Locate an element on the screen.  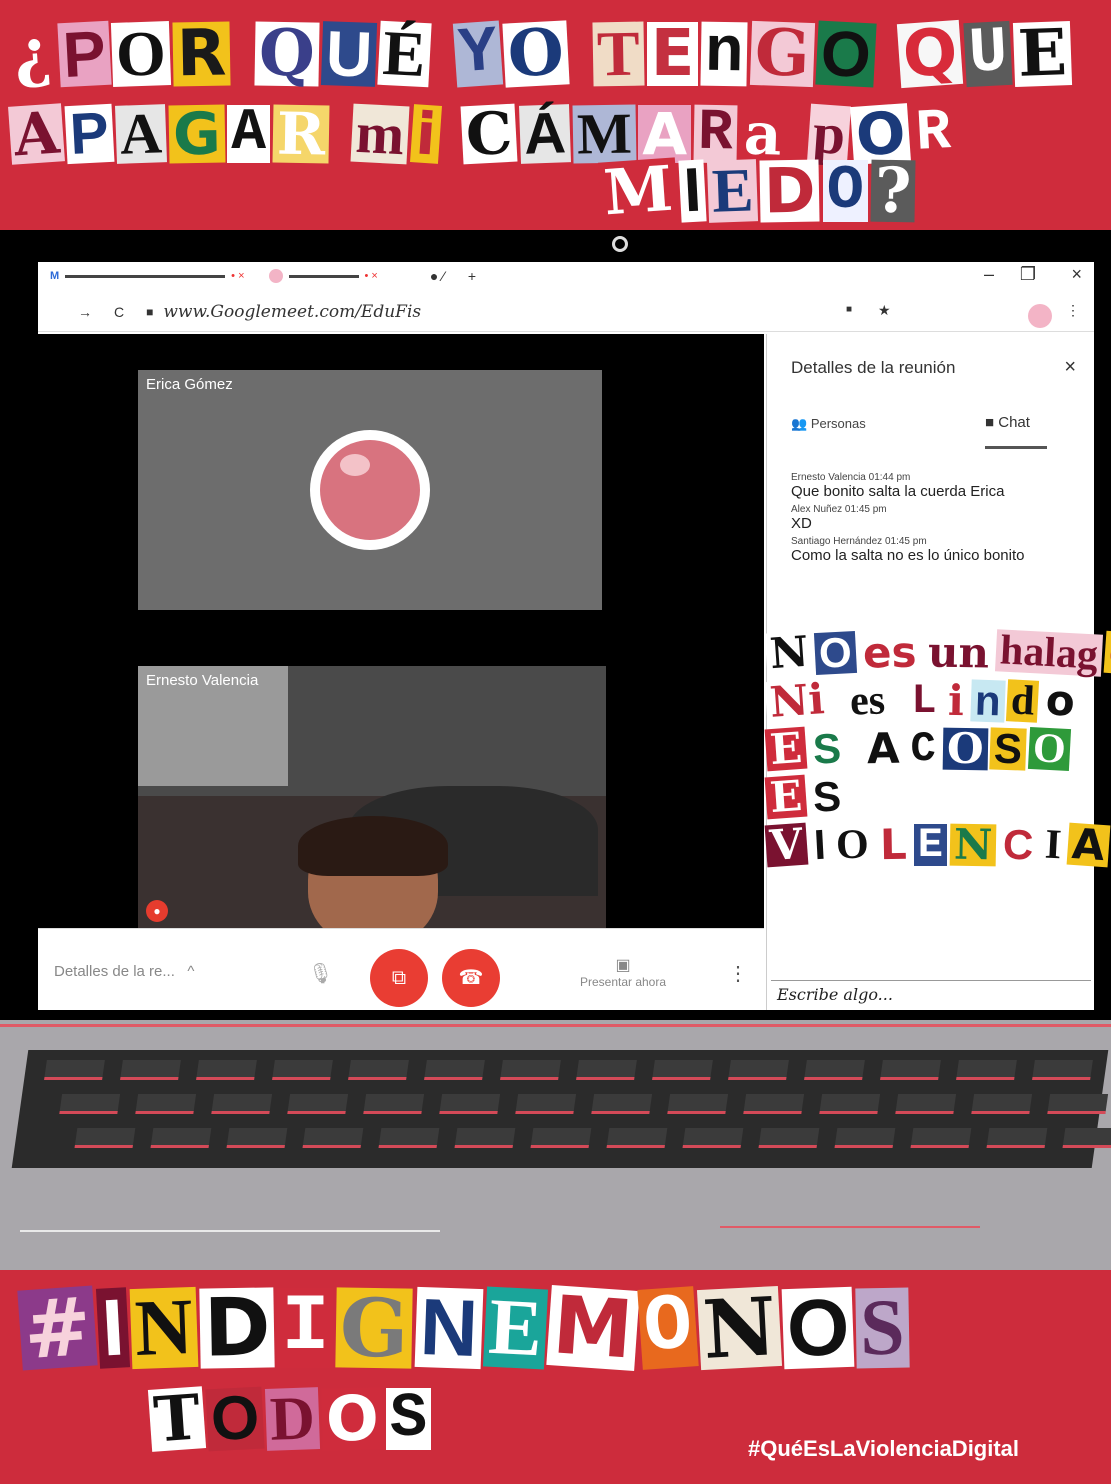
participant-tile-erica: Erica Gómez is located at coordinates (370, 490).